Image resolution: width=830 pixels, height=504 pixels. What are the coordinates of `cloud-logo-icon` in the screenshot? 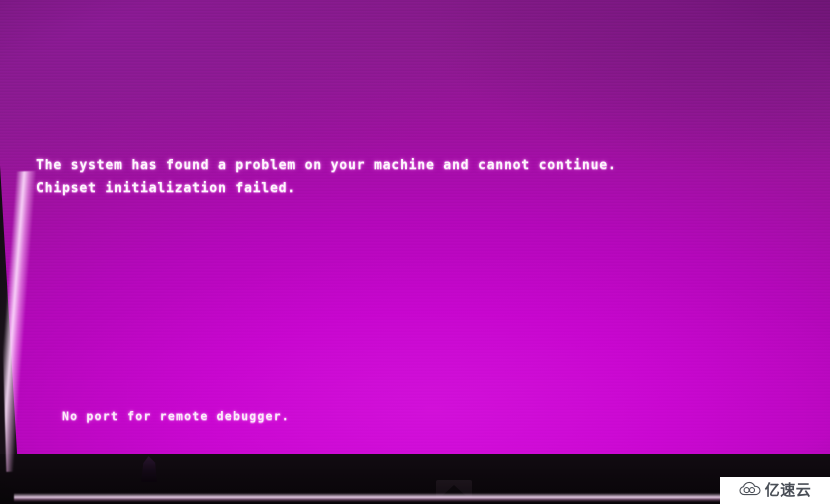 It's located at (750, 491).